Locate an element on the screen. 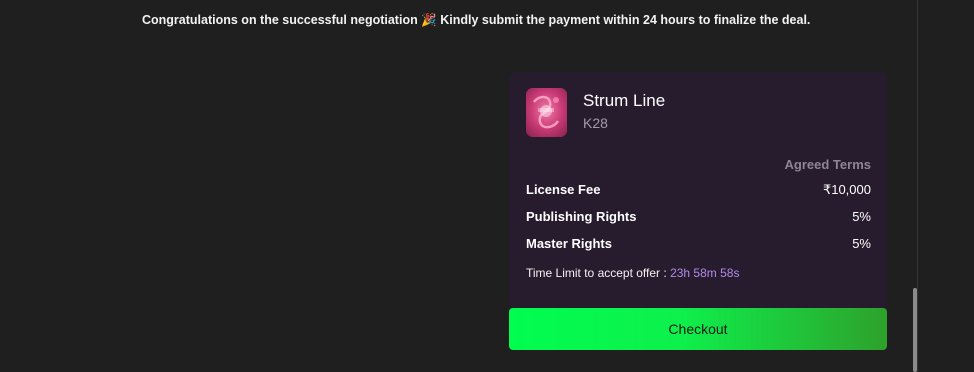  term-row-license-fee: License Fee ₹10,000 is located at coordinates (698, 191).